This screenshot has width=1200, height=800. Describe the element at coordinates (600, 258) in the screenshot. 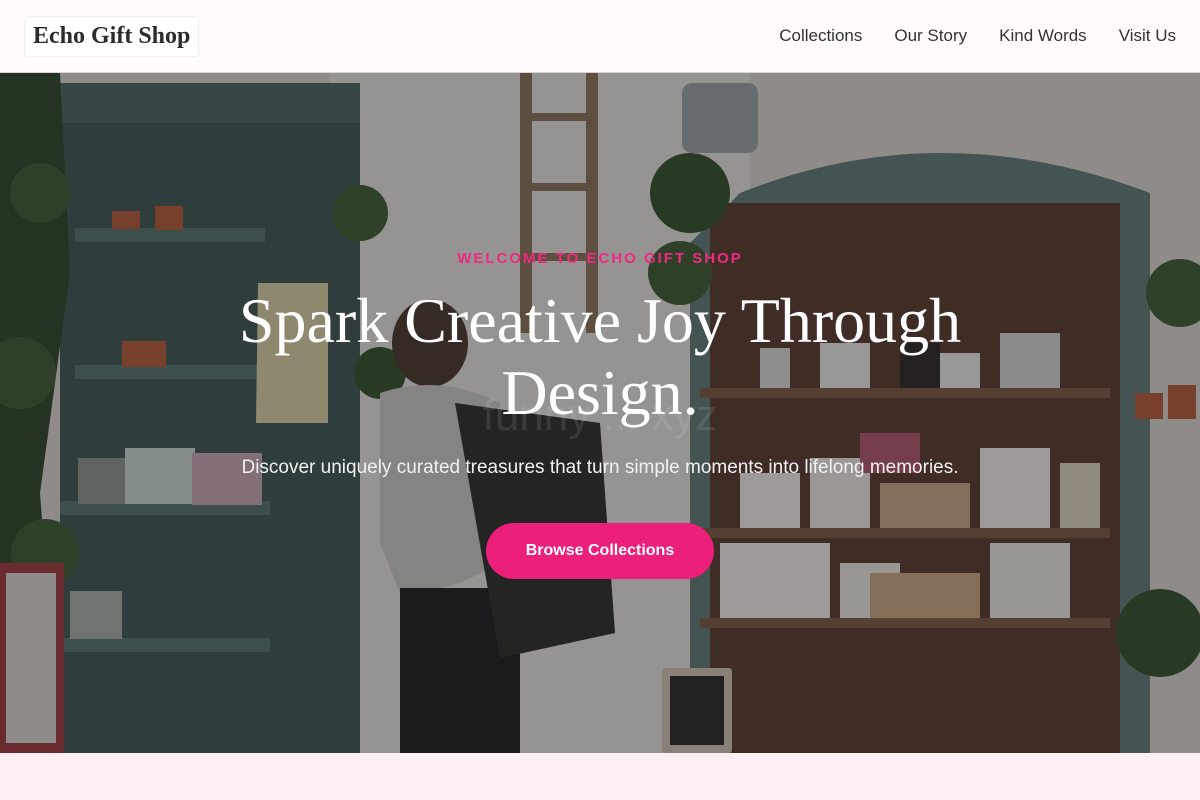

I see `hero-eyebrow: WELCOME TO ECHO GIFT SHOP` at that location.